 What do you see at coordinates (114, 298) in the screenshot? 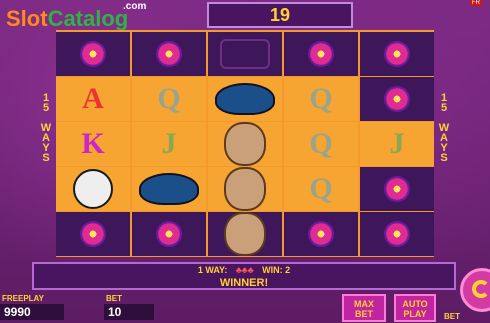
I see `bet-label: BET` at bounding box center [114, 298].